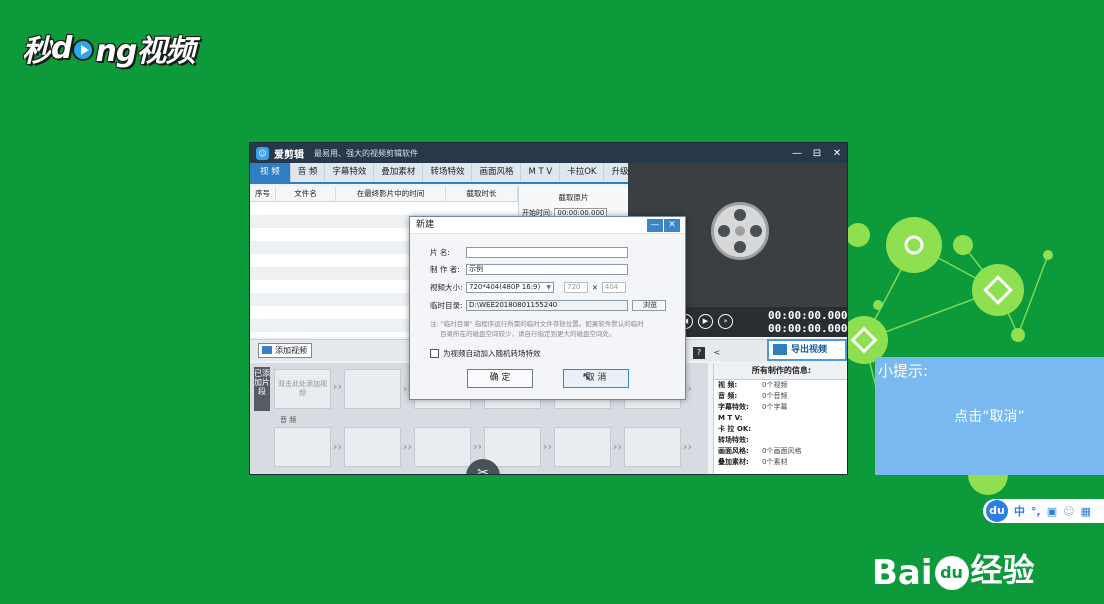  What do you see at coordinates (808, 328) in the screenshot?
I see `time-total: 00:00:00.000` at bounding box center [808, 328].